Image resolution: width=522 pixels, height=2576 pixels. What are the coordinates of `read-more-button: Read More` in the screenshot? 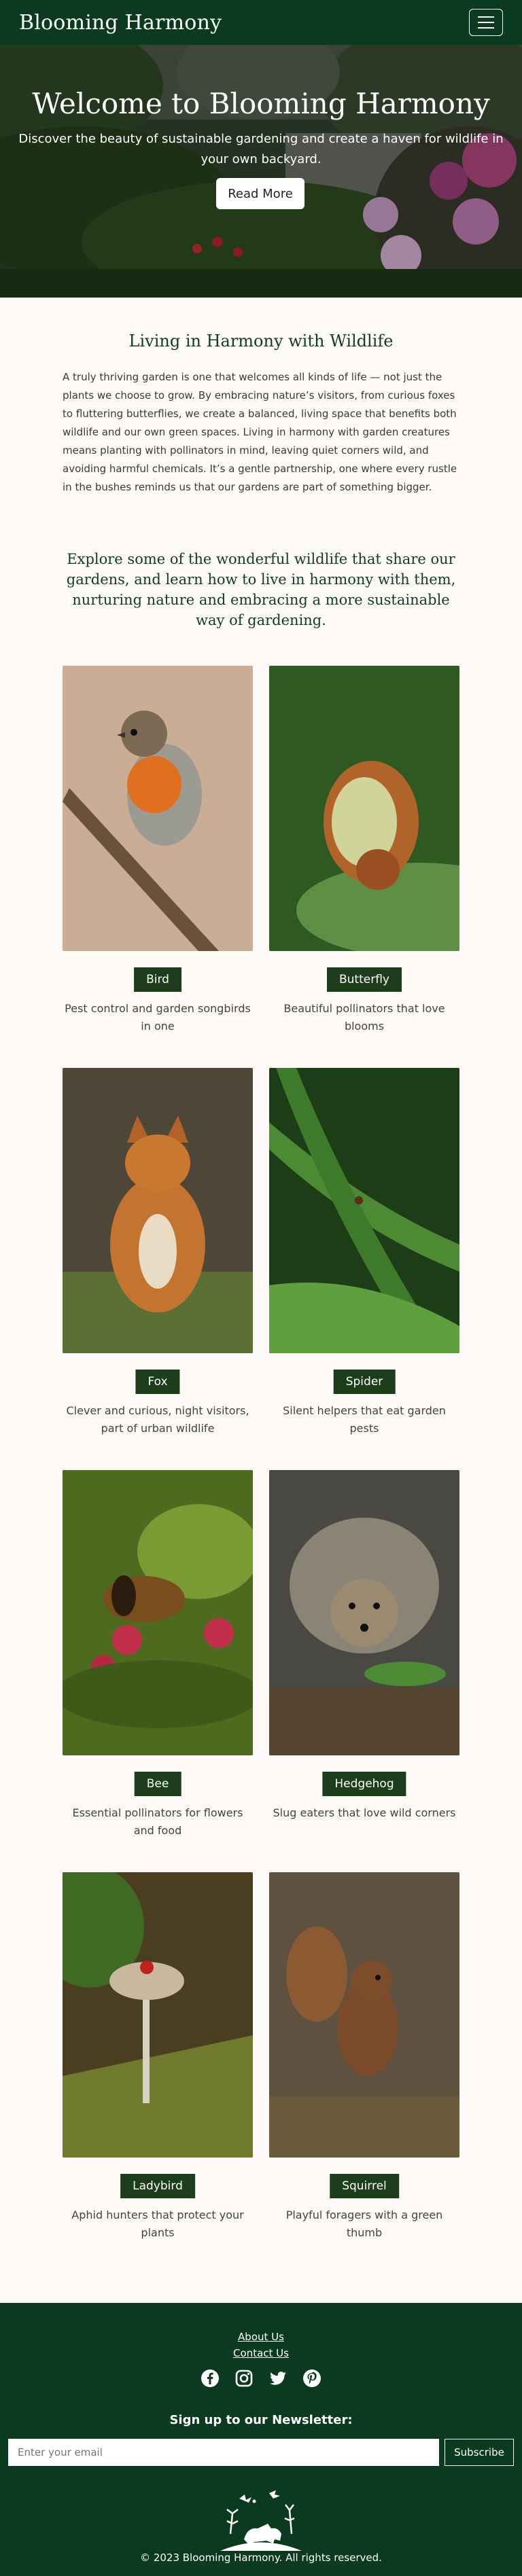 It's located at (260, 194).